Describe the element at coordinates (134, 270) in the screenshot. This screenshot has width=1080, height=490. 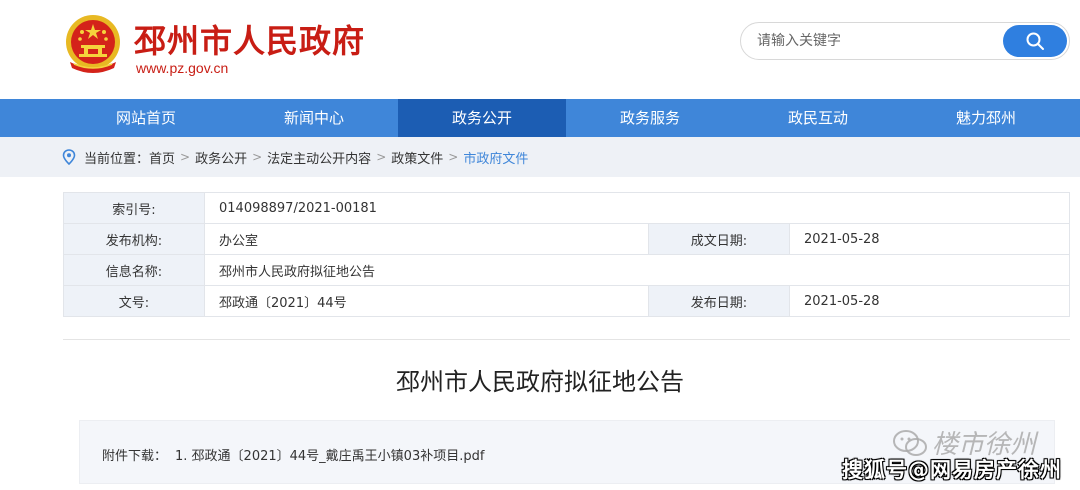
I see `info-name-label: 信息名称:` at that location.